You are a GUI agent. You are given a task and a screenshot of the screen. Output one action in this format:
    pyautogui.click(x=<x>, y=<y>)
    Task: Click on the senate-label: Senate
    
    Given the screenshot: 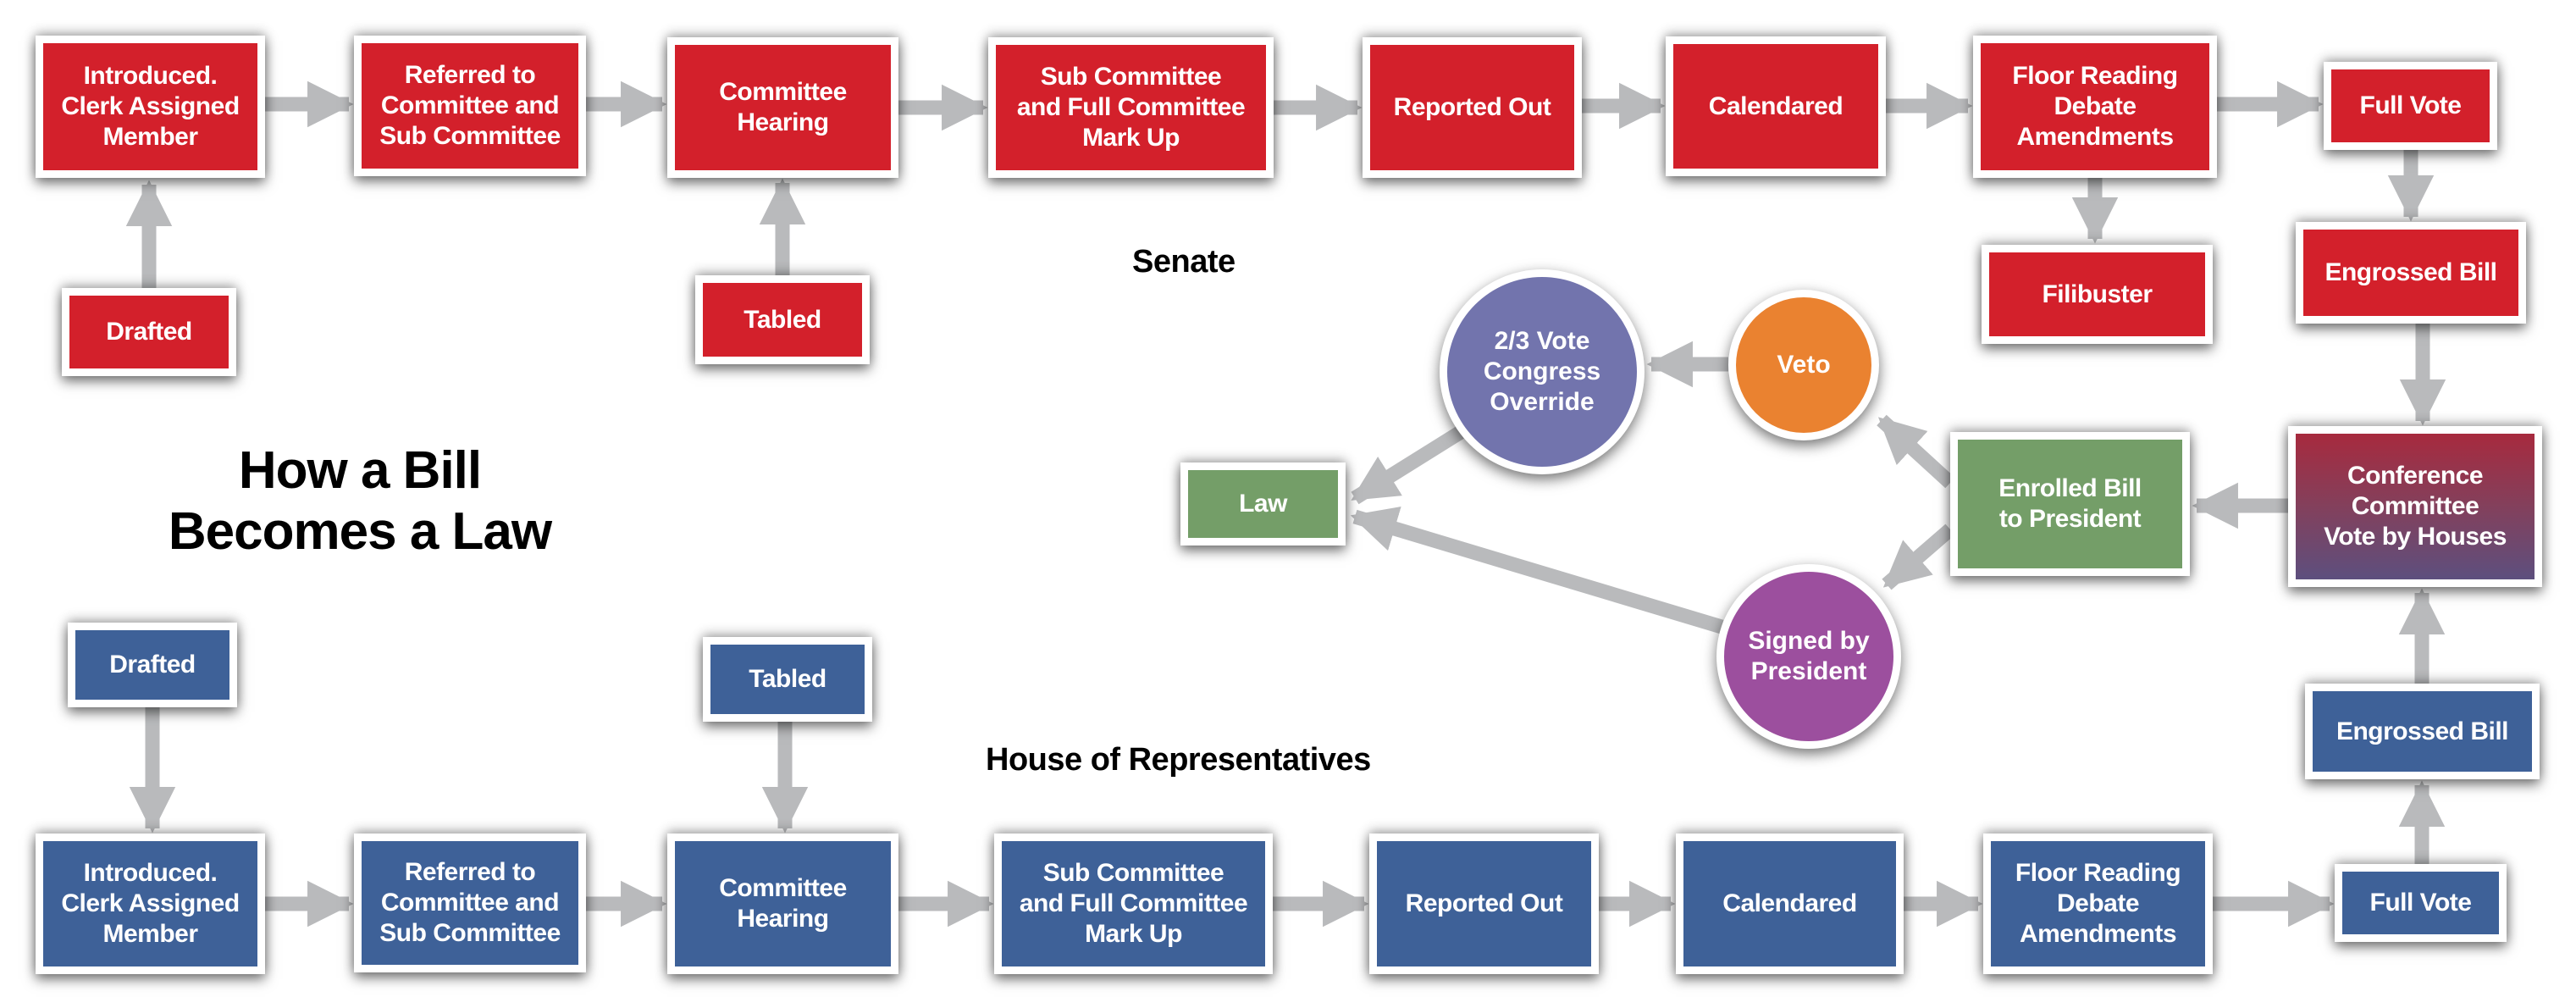 What is the action you would take?
    pyautogui.click(x=1183, y=262)
    